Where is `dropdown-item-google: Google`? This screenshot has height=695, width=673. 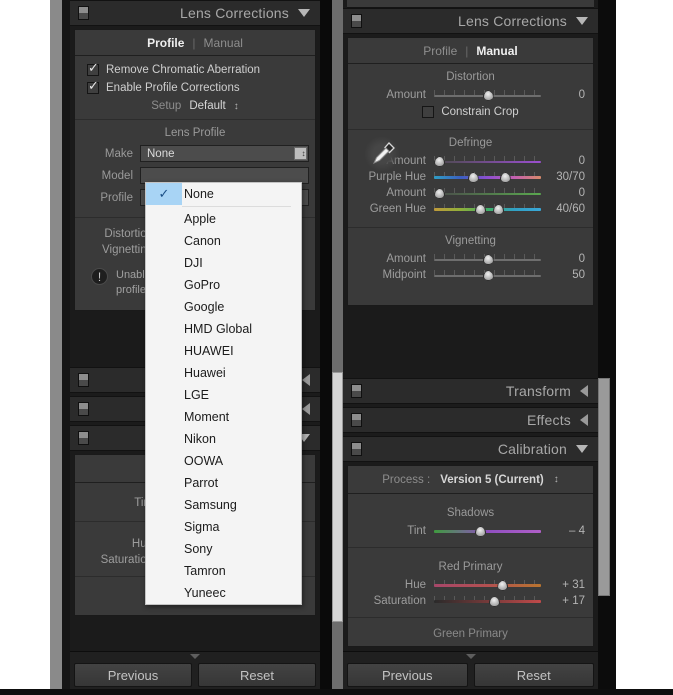
dropdown-item-google: Google is located at coordinates (223, 307).